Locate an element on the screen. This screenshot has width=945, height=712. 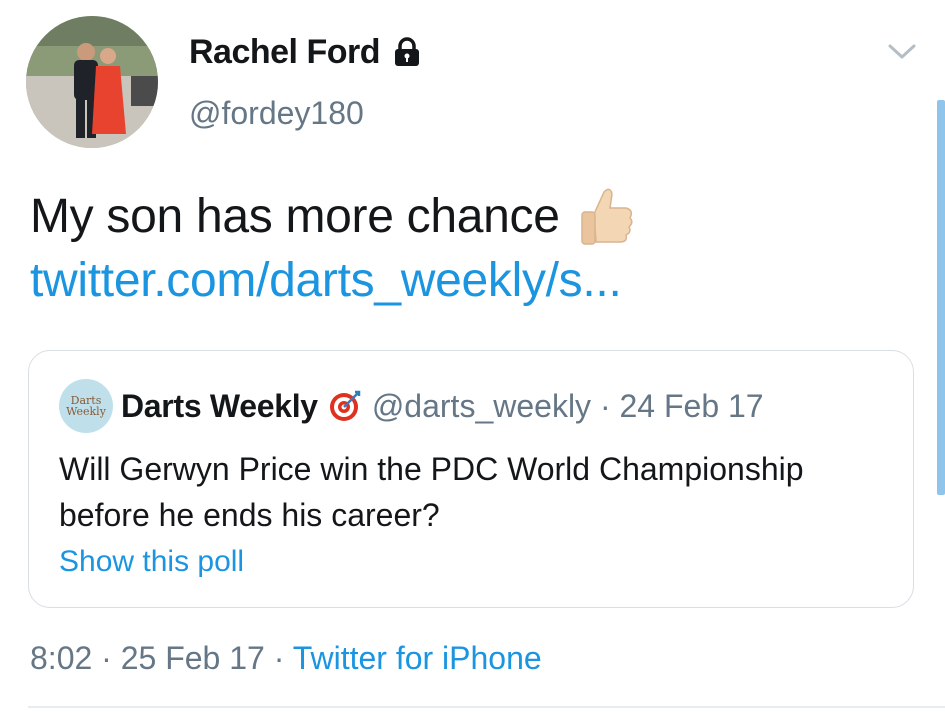
tweet-footer: 8:02 · 25 Feb 17 · Twitter for iPhone is located at coordinates (286, 658).